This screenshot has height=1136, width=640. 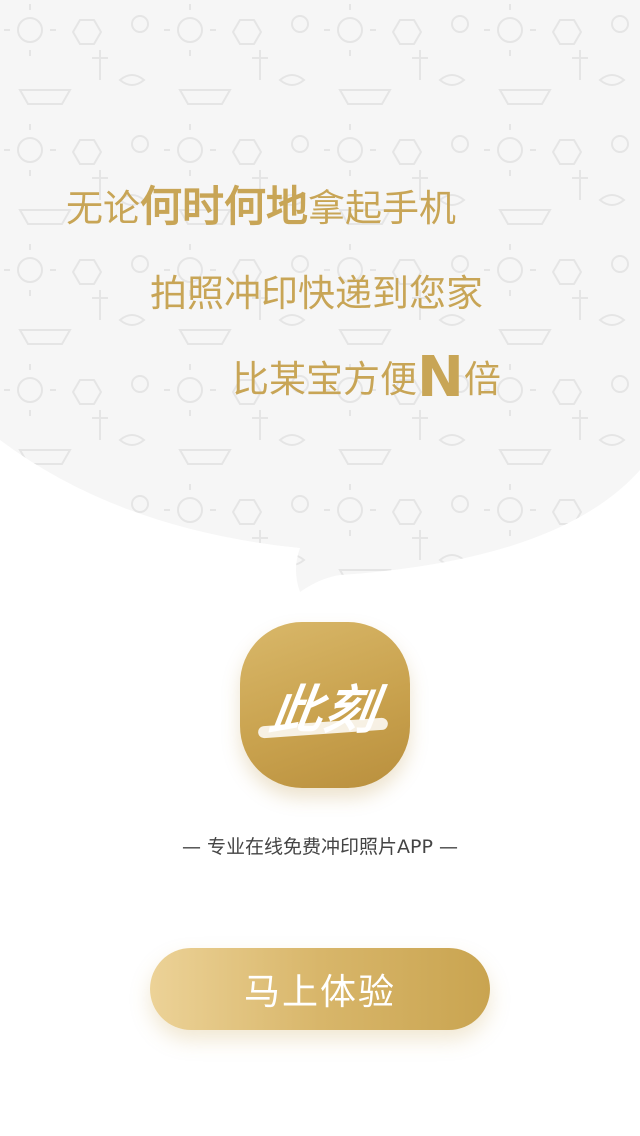 I want to click on headline-line-1-prefix: 无论, so click(x=103, y=208).